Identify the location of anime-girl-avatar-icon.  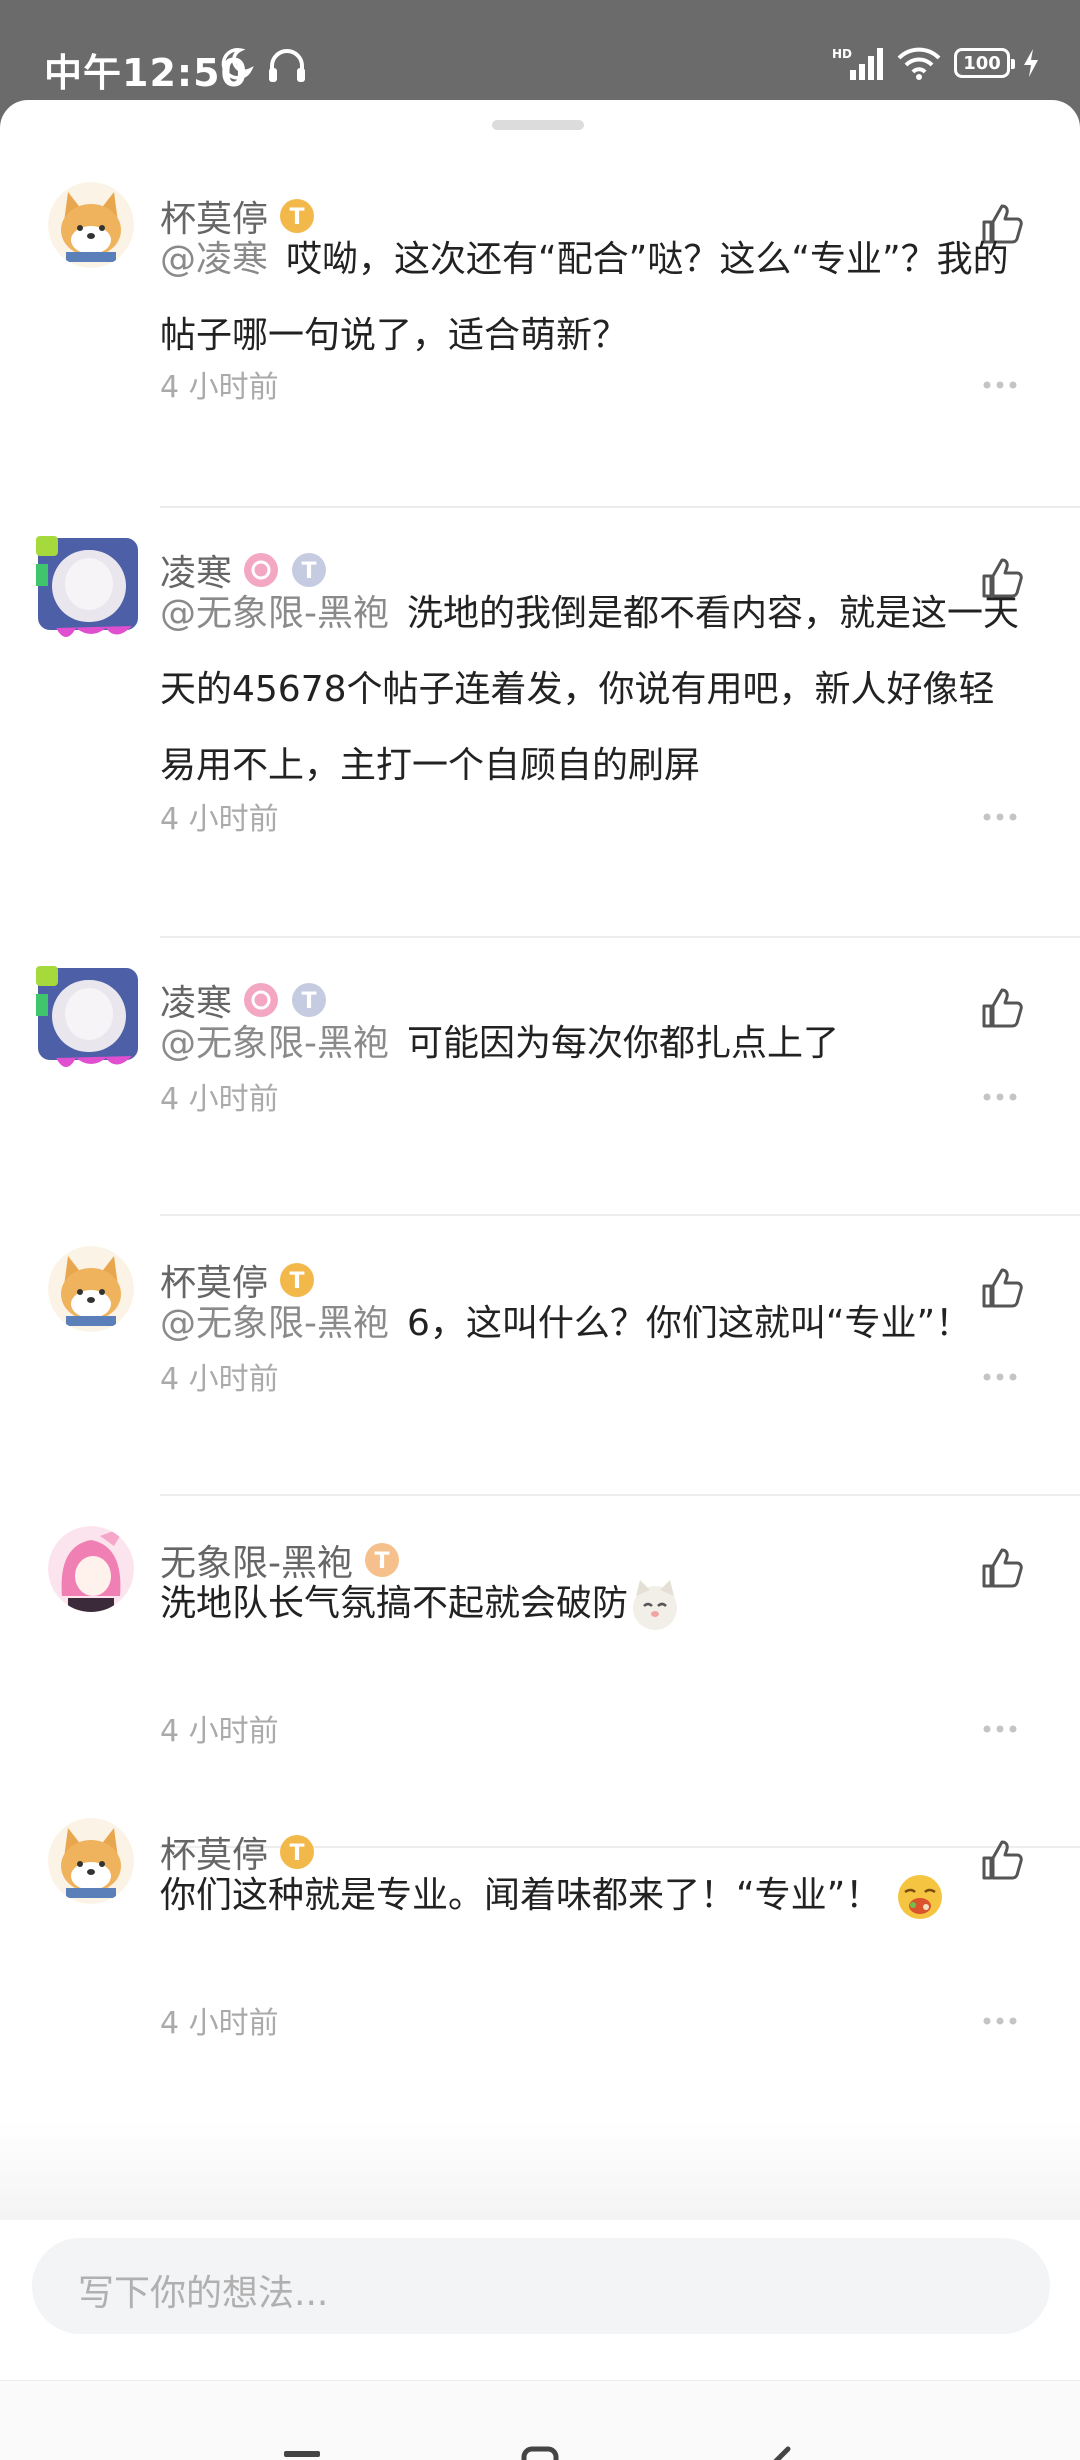
(91, 1569).